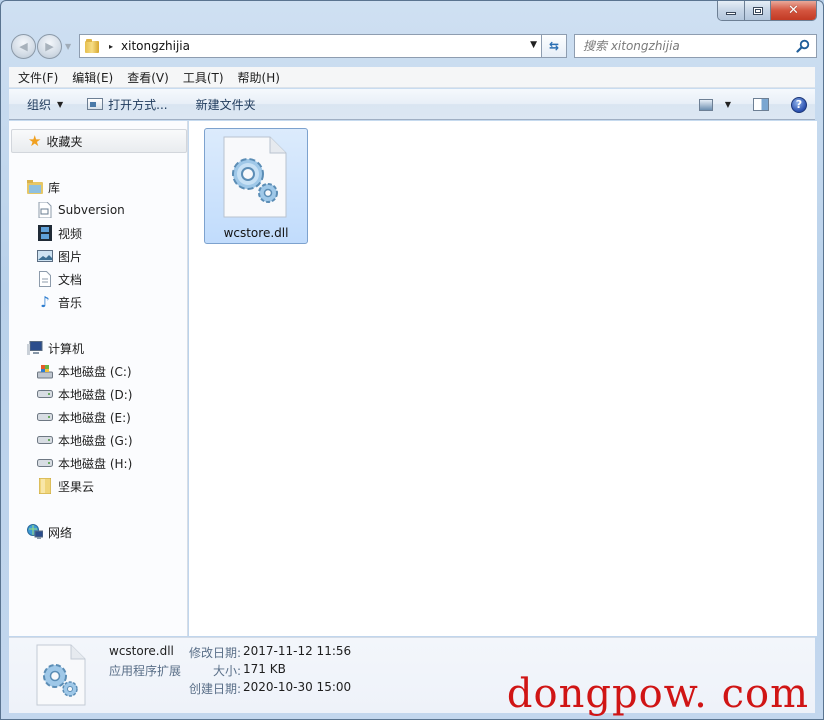 This screenshot has width=824, height=720. I want to click on address-bar: ▸ xitongzhijia ▼, so click(310, 46).